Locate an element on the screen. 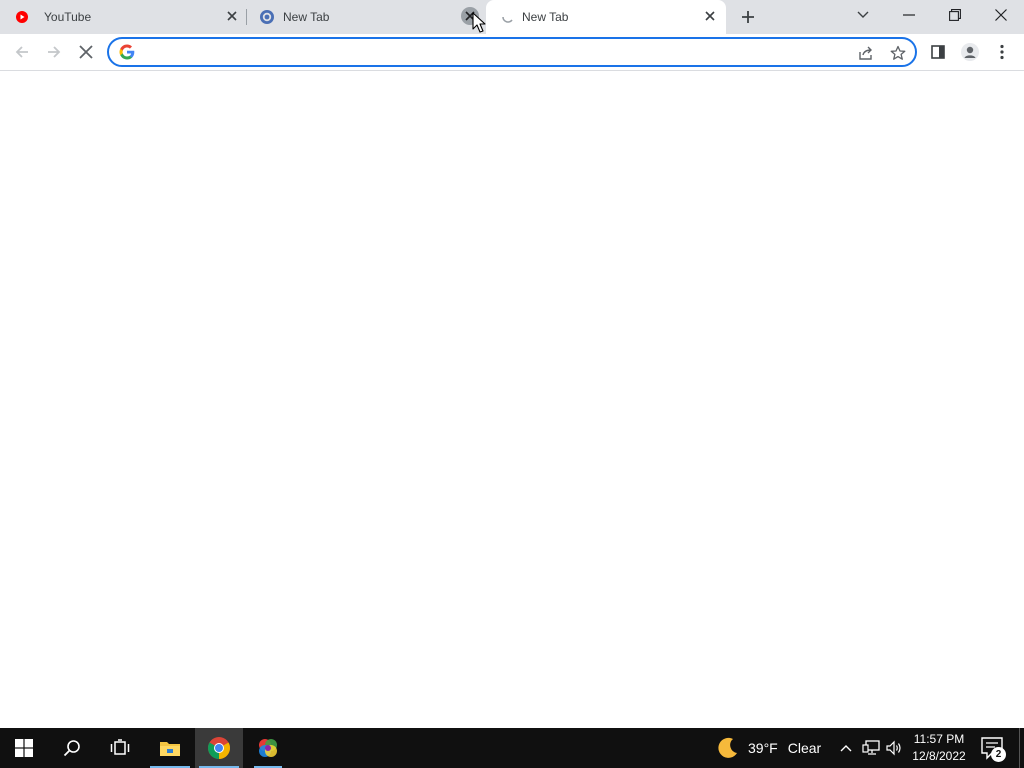 This screenshot has width=1024, height=768. forward-arrow-icon is located at coordinates (54, 52).